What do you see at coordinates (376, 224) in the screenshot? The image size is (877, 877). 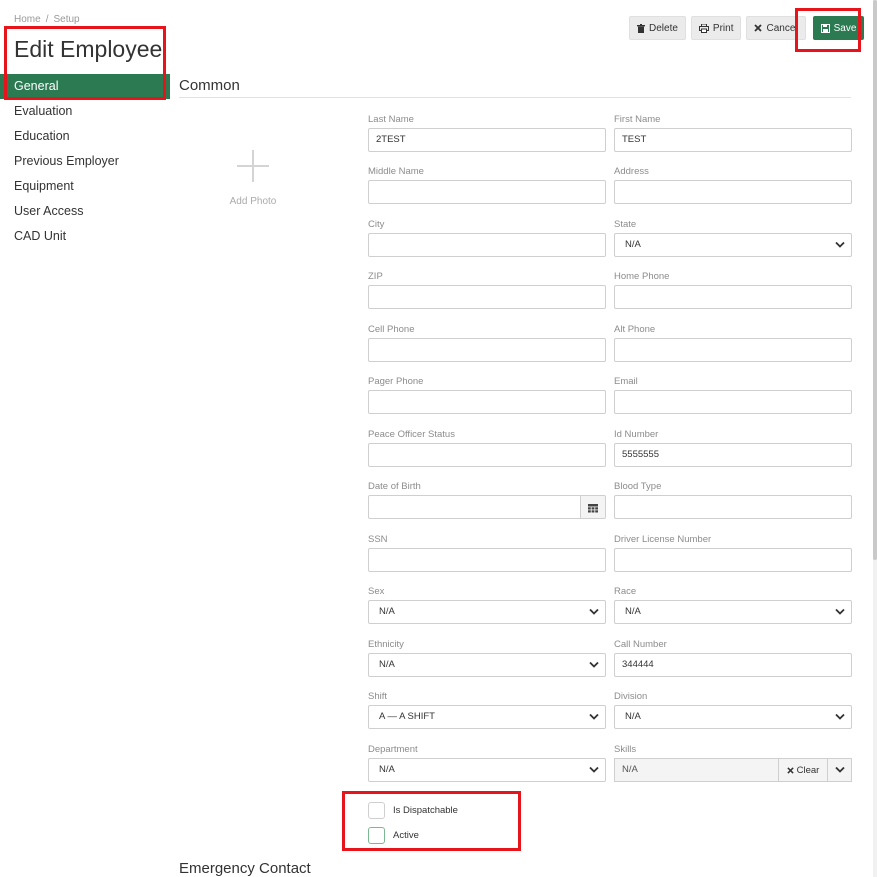 I see `city-label: City` at bounding box center [376, 224].